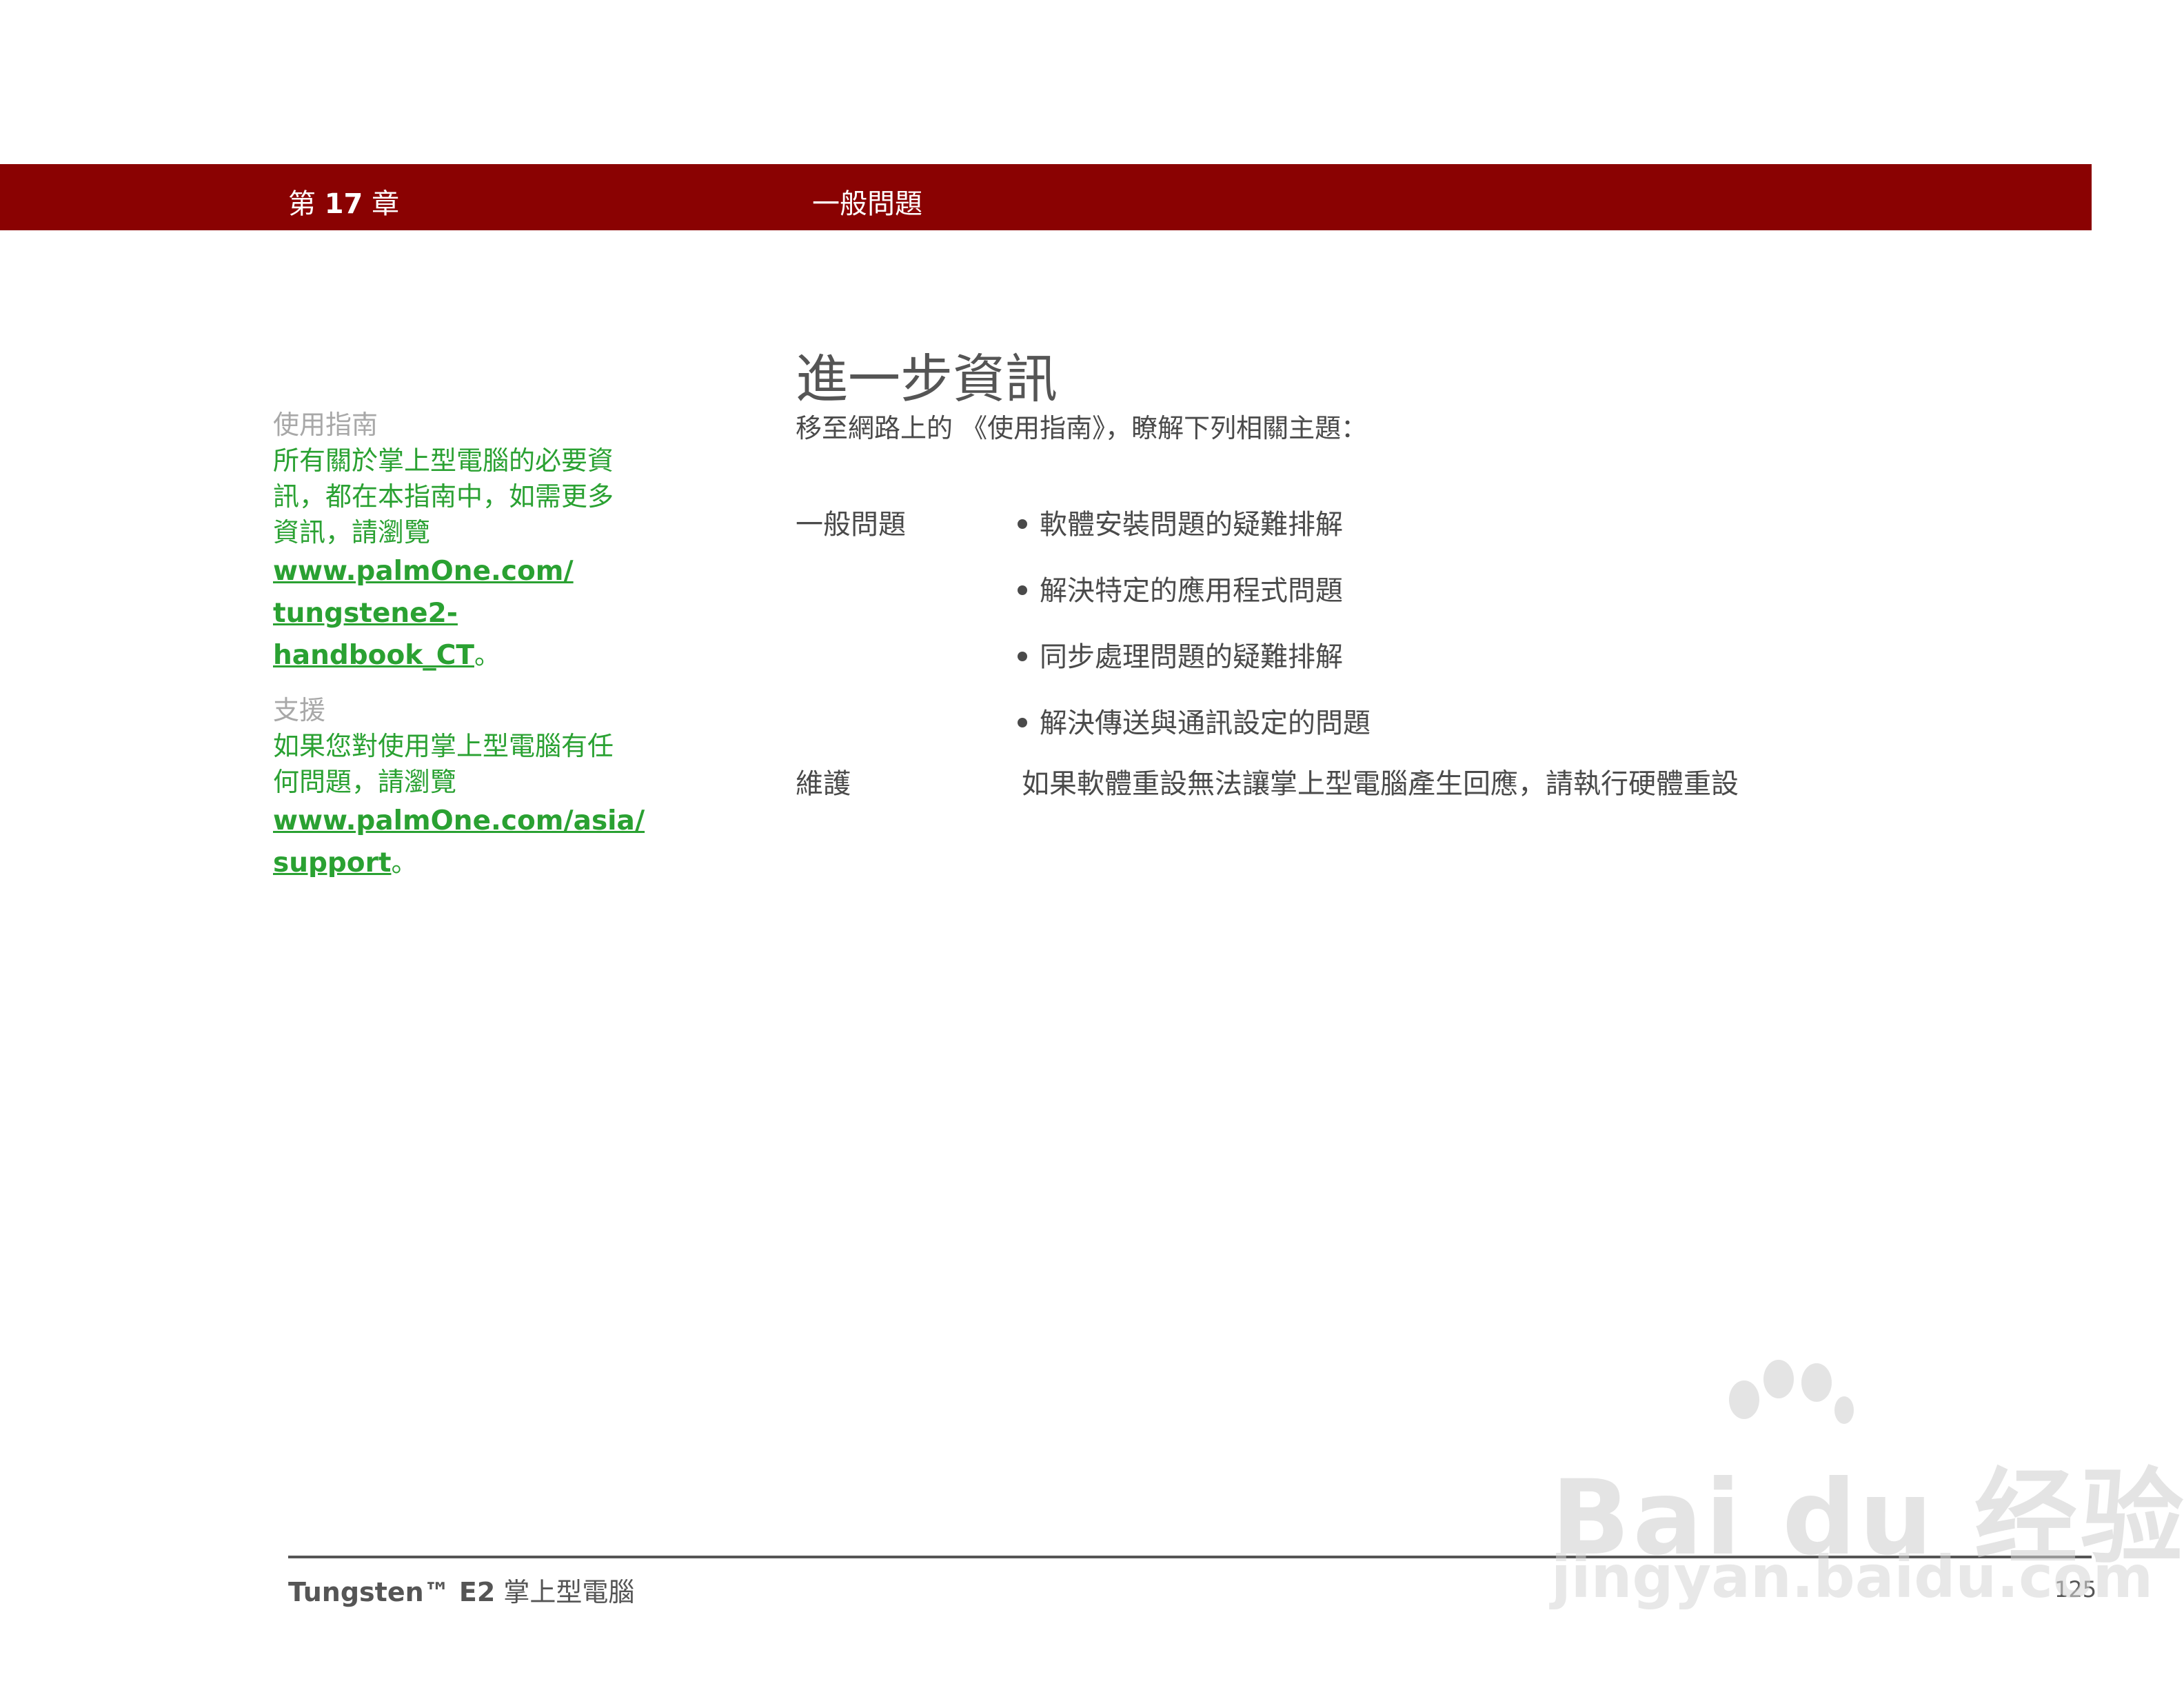 Image resolution: width=2184 pixels, height=1688 pixels. Describe the element at coordinates (1852, 1577) in the screenshot. I see `watermark-url: jingyan.baidu.com` at that location.